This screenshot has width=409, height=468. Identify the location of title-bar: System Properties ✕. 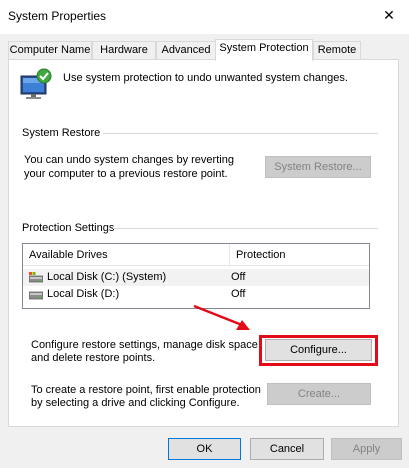
(204, 17).